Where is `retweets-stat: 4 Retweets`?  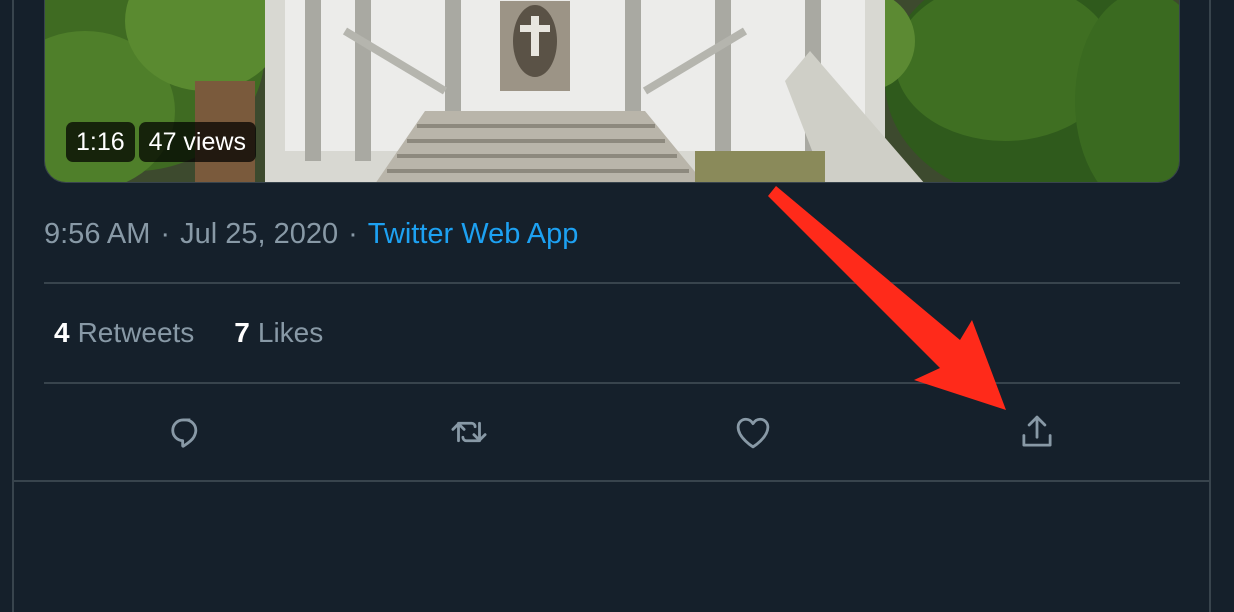
retweets-stat: 4 Retweets is located at coordinates (124, 333).